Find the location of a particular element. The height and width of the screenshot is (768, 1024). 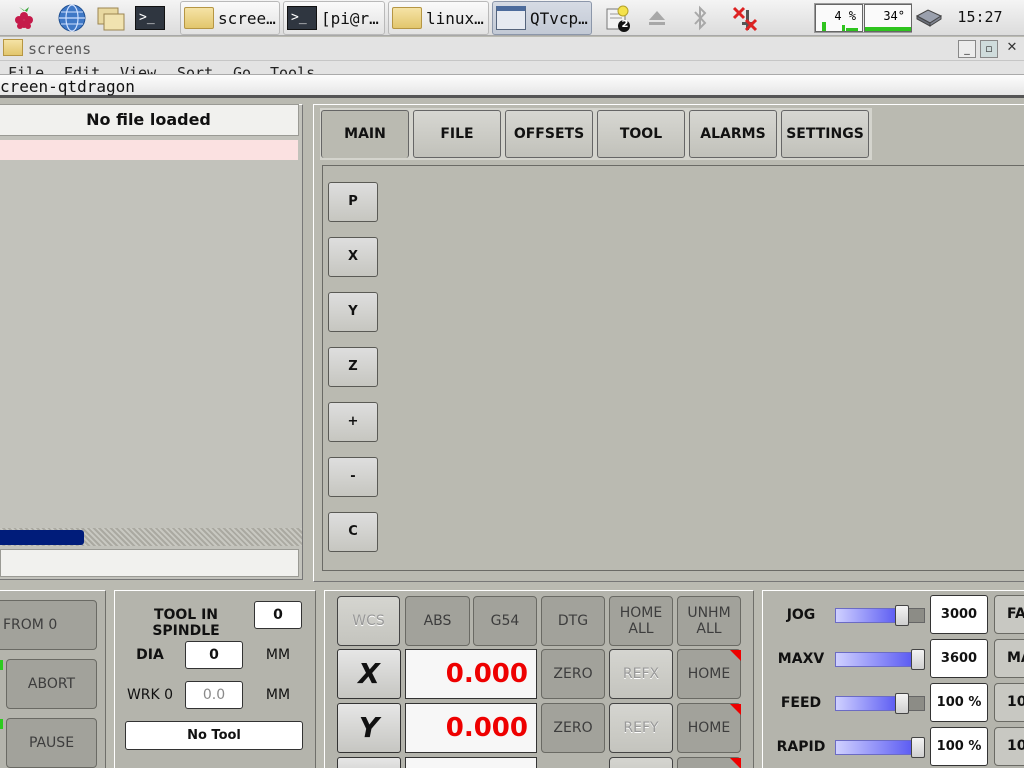

web-browser-icon is located at coordinates (72, 18).